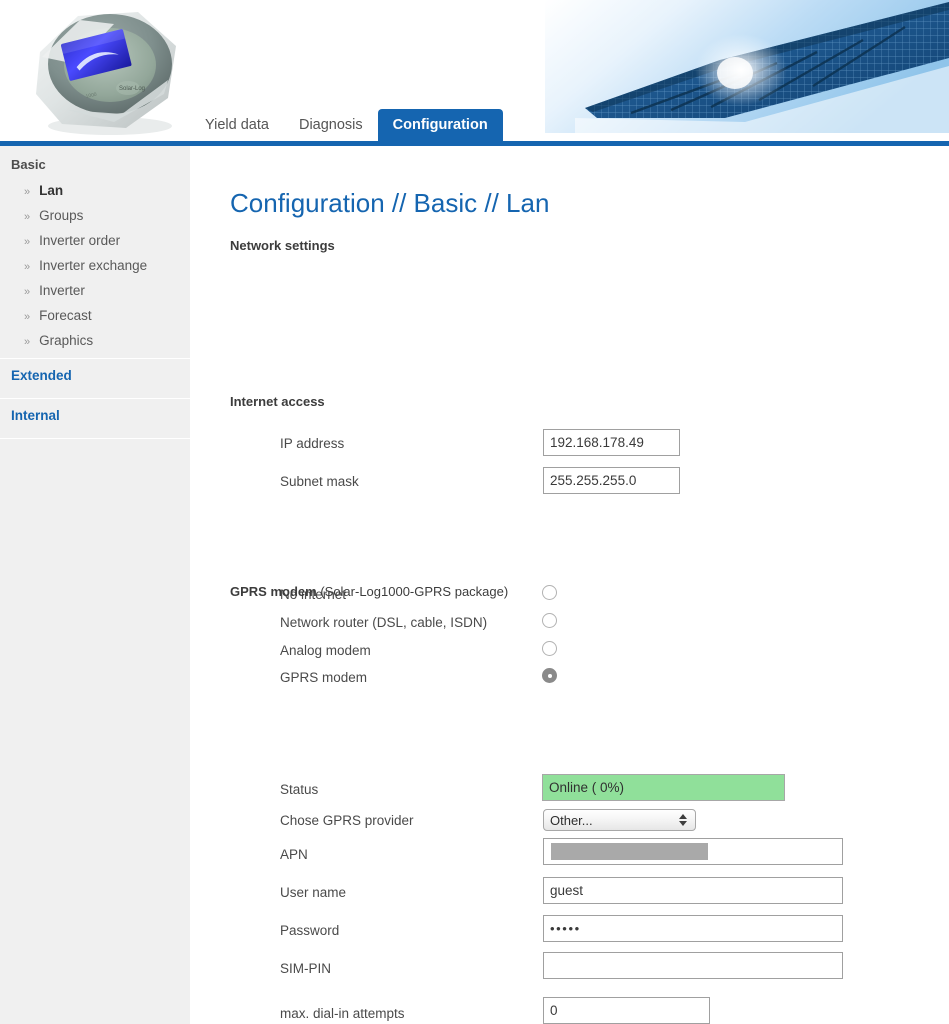 This screenshot has width=949, height=1024. Describe the element at coordinates (549, 592) in the screenshot. I see `radio-no-internet` at that location.